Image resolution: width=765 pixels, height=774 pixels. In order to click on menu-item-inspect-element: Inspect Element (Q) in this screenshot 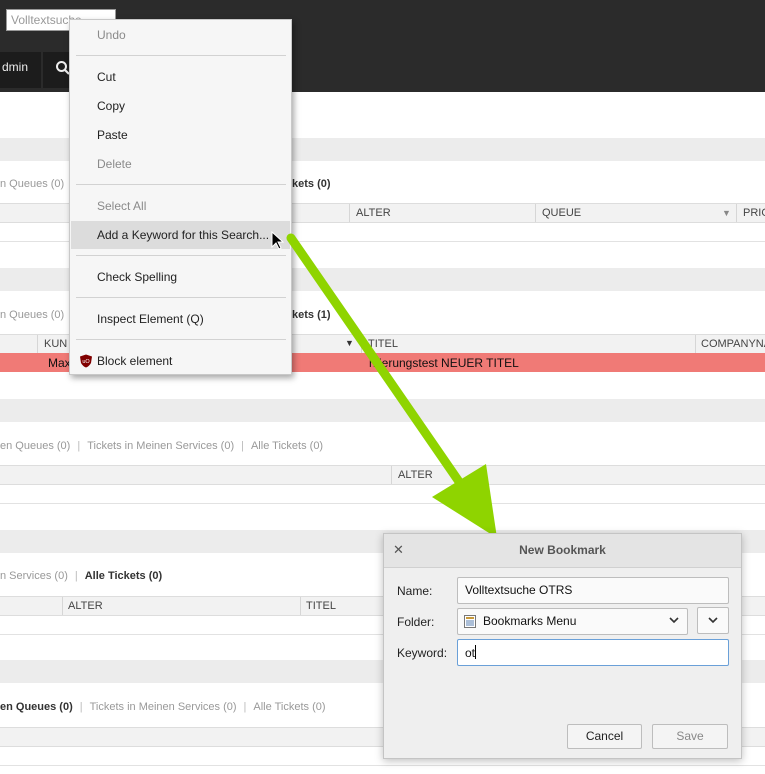, I will do `click(180, 319)`.